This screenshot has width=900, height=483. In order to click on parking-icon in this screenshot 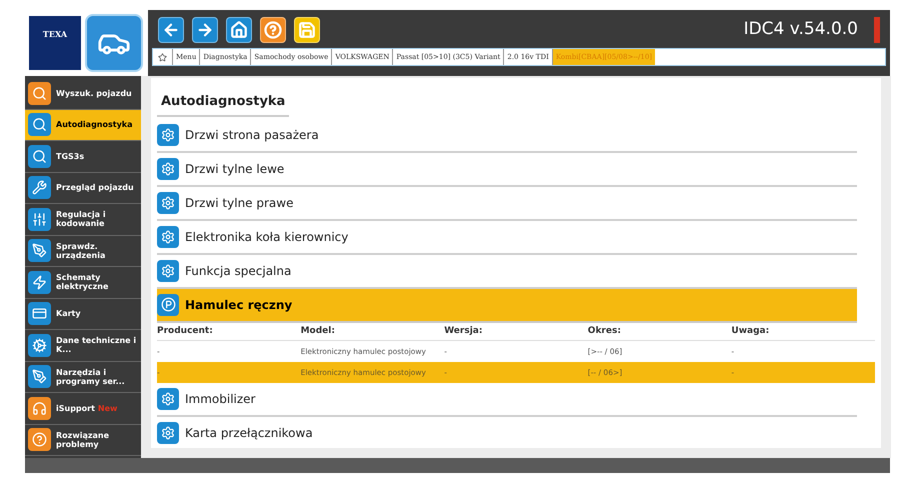, I will do `click(168, 305)`.